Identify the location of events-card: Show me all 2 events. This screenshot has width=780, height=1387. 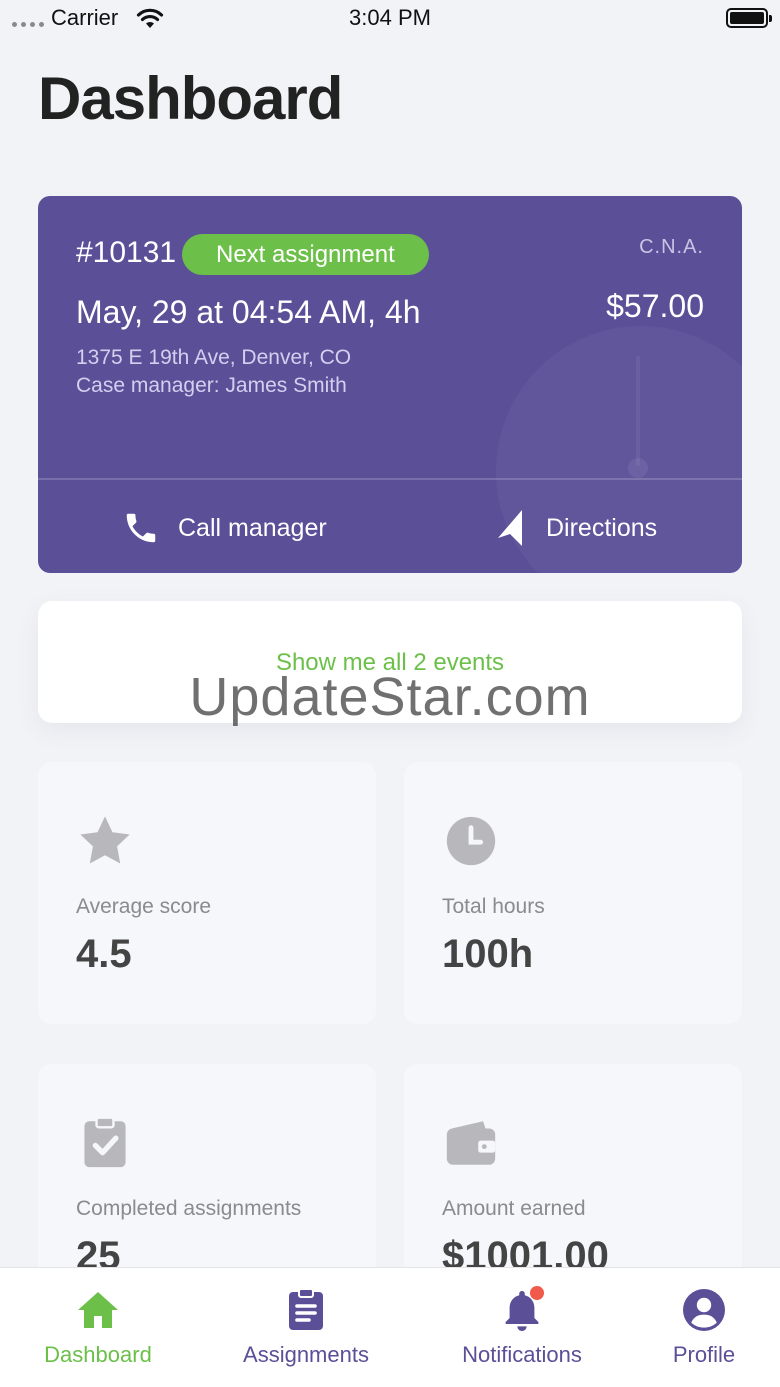
(390, 662).